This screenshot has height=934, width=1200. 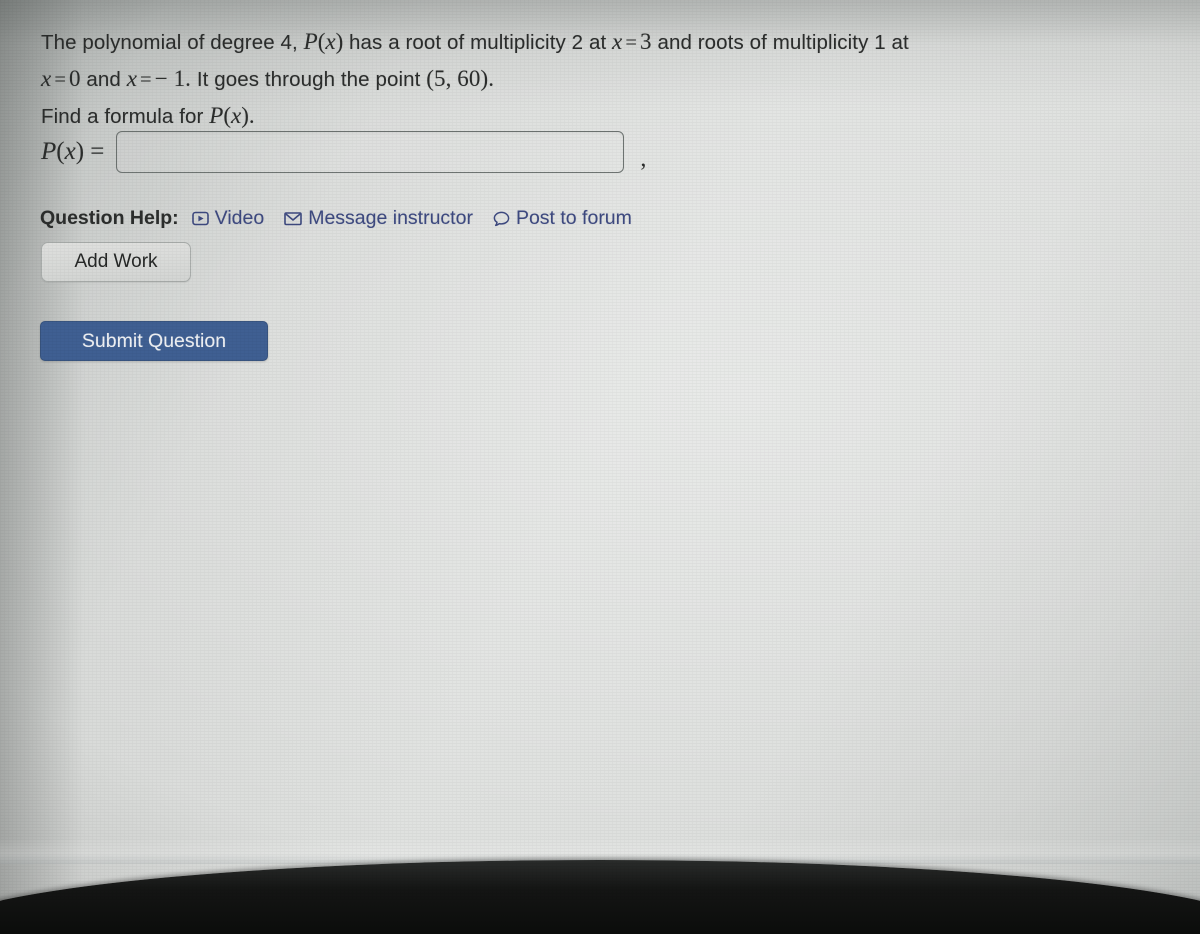 I want to click on speech-bubble-icon, so click(x=501, y=219).